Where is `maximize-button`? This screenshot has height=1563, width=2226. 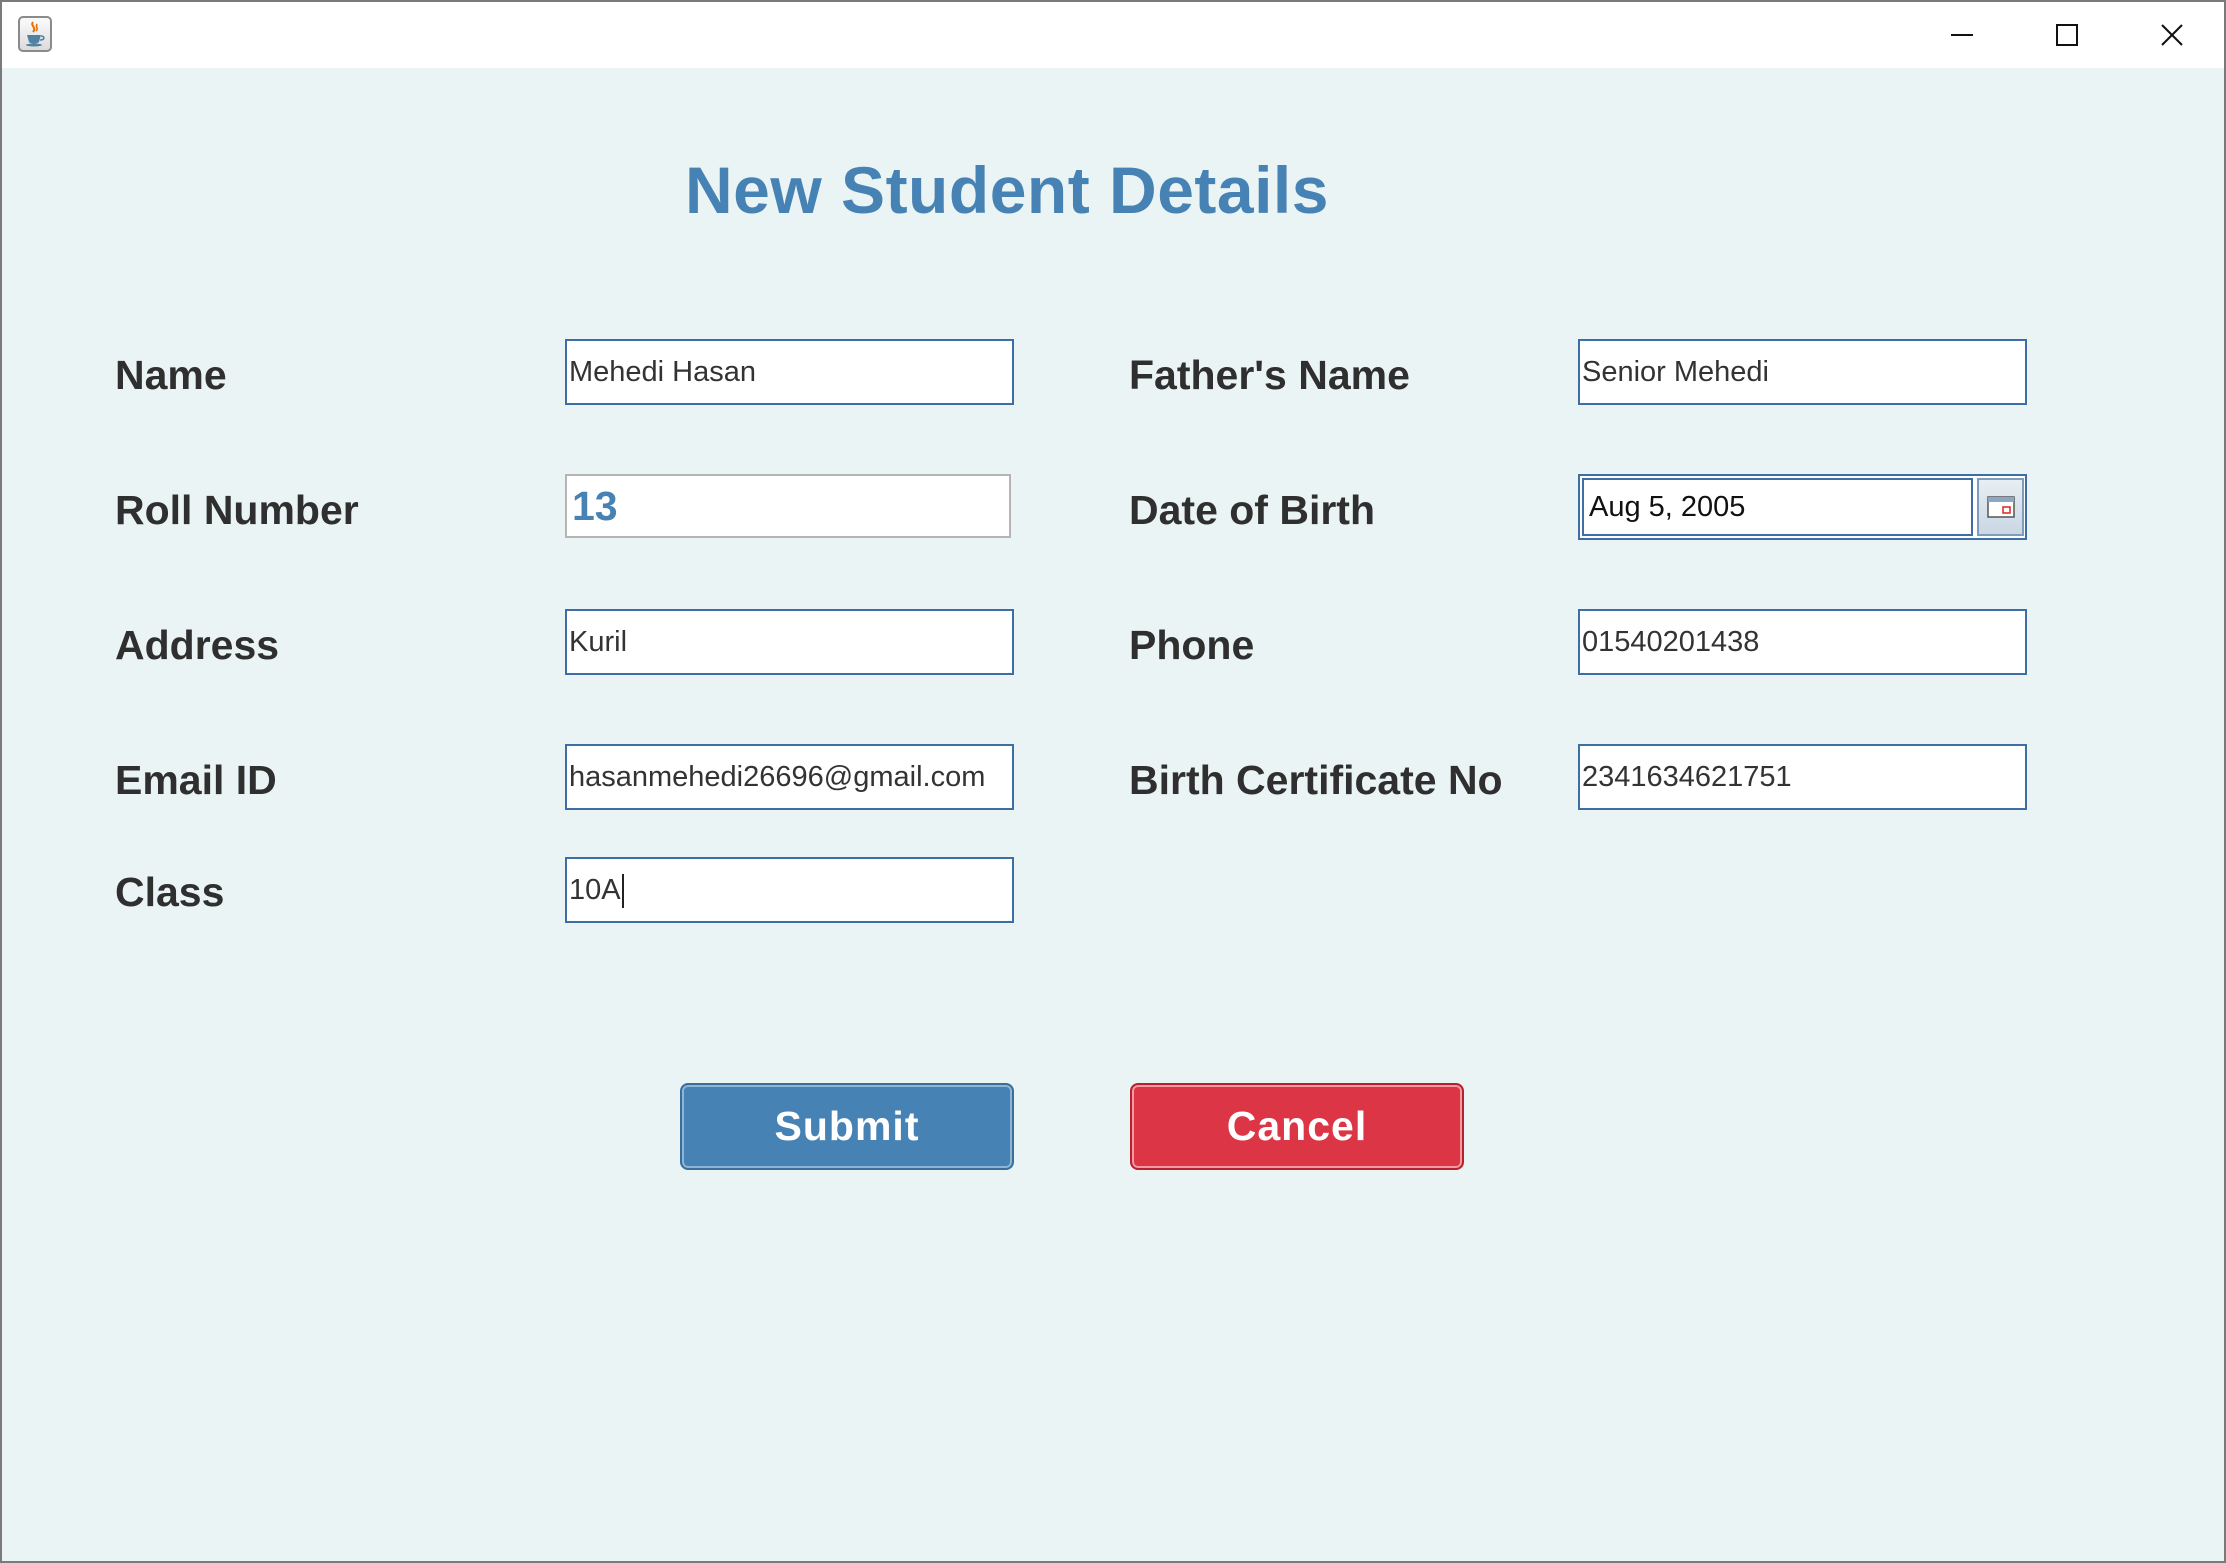
maximize-button is located at coordinates (2067, 35).